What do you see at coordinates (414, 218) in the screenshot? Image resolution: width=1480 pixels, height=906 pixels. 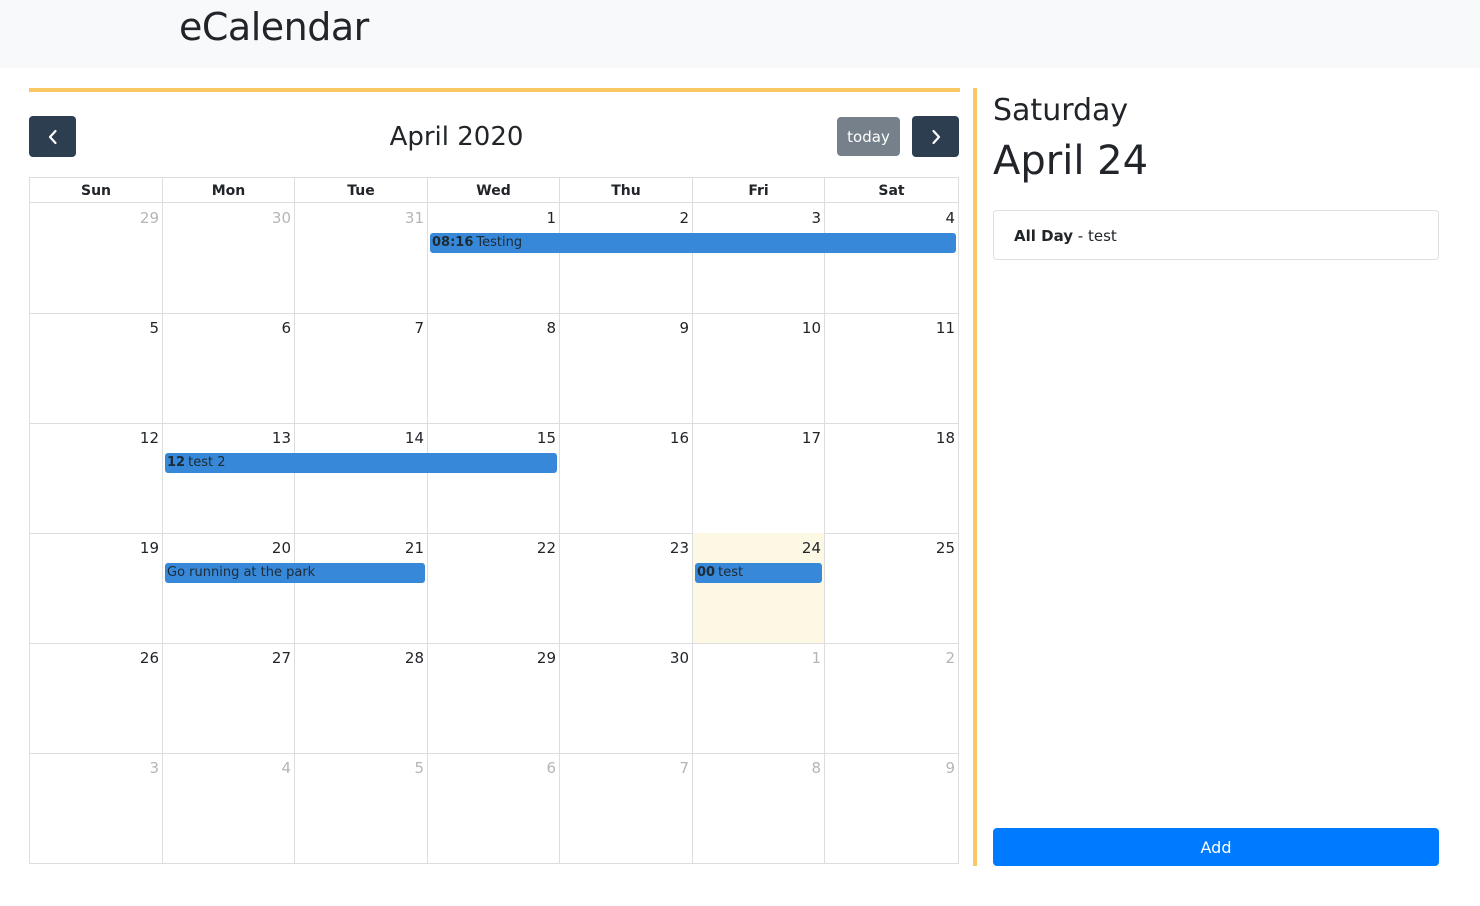 I see `day-number: 31` at bounding box center [414, 218].